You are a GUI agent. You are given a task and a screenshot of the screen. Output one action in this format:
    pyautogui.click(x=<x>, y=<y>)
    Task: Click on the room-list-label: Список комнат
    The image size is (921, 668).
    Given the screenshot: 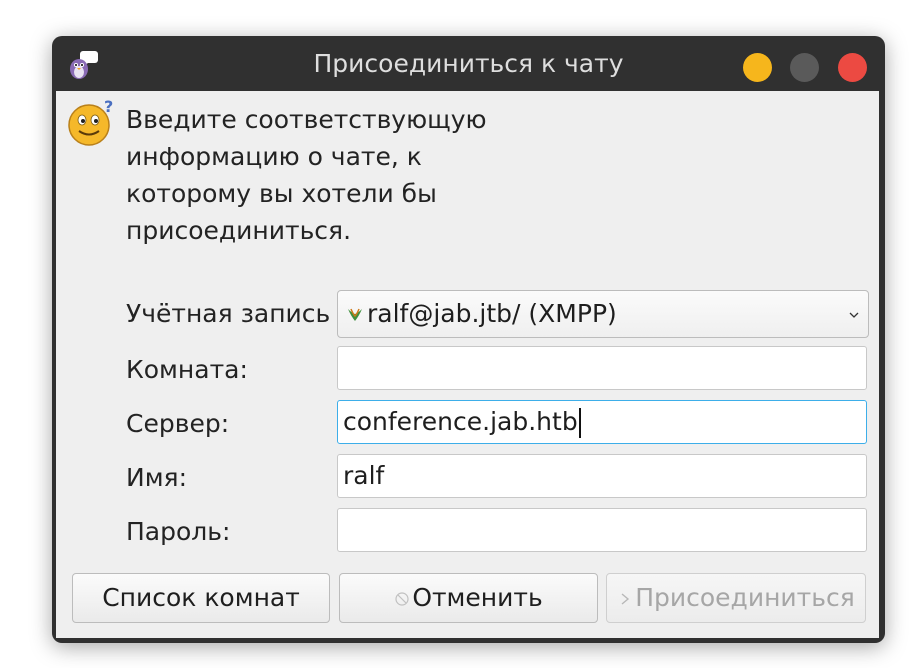 What is the action you would take?
    pyautogui.click(x=201, y=597)
    